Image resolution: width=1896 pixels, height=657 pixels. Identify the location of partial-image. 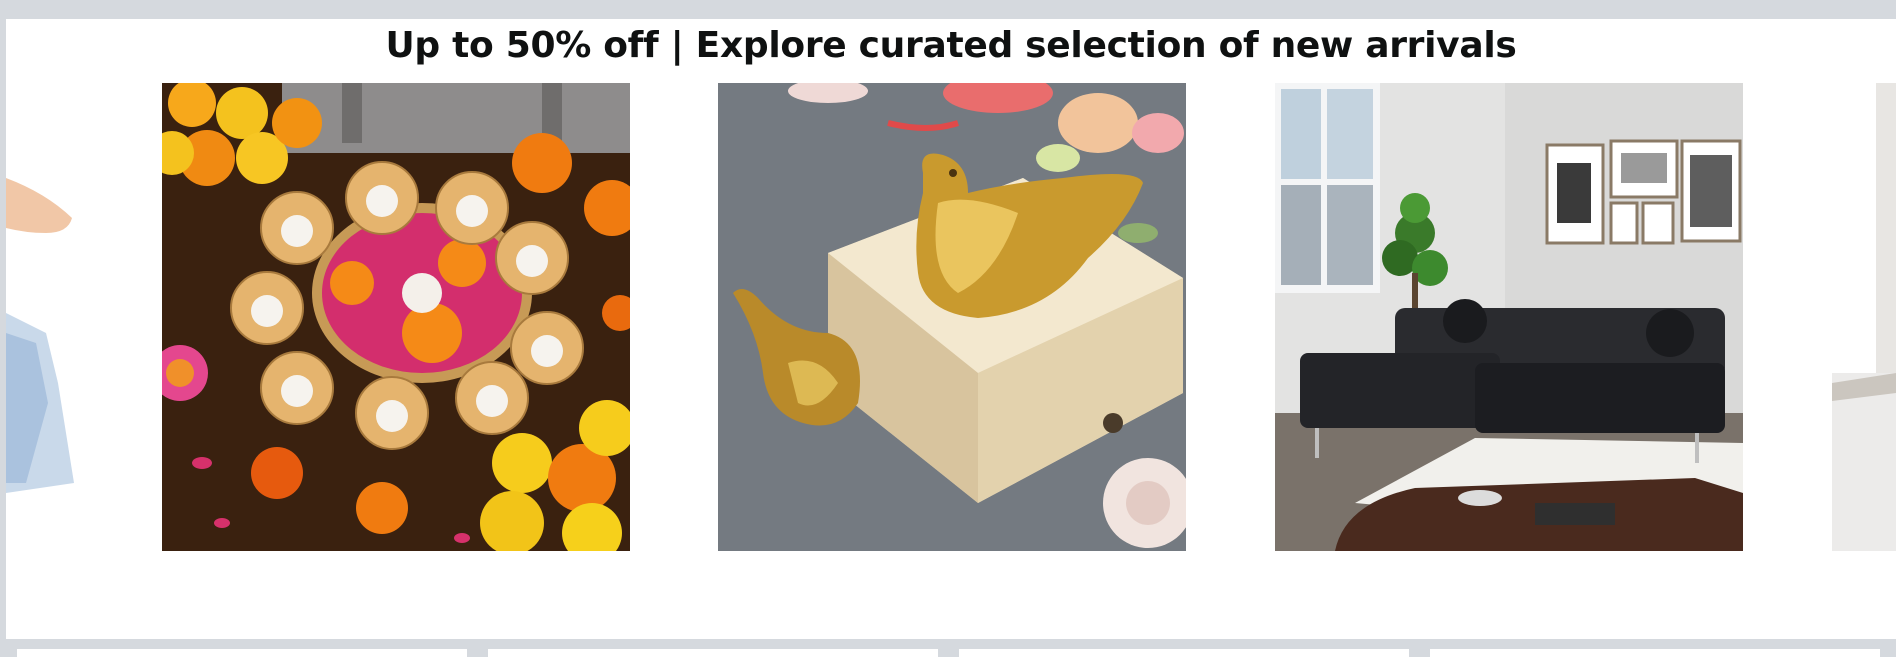
(1864, 317).